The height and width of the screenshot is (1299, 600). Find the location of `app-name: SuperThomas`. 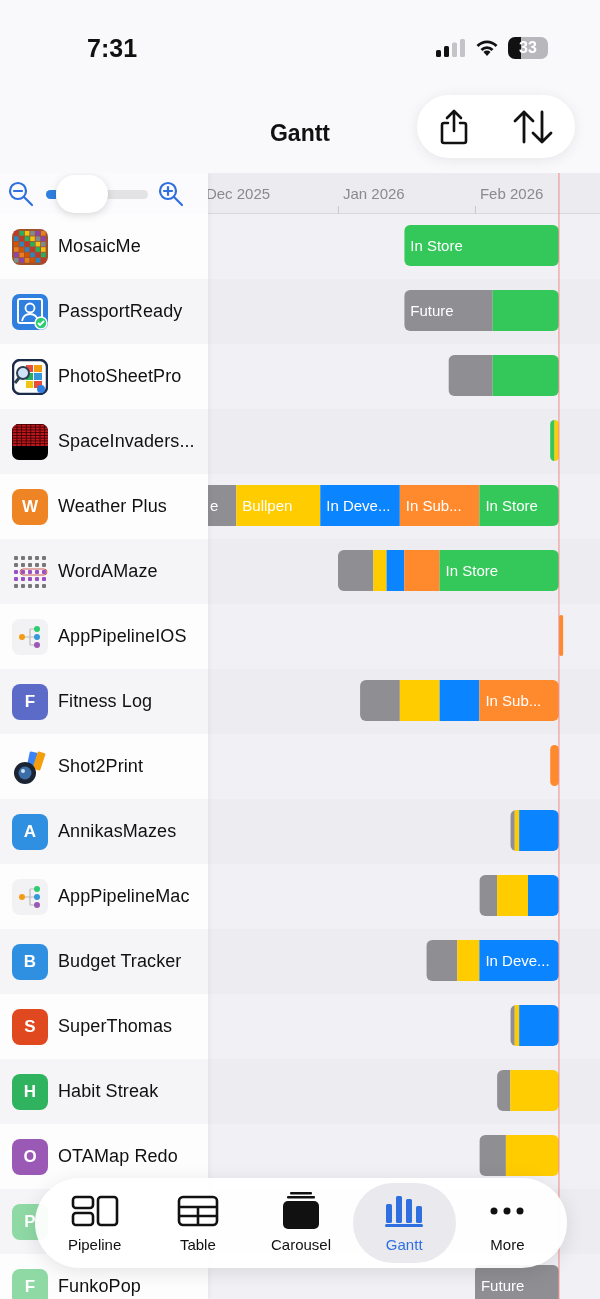

app-name: SuperThomas is located at coordinates (115, 1026).